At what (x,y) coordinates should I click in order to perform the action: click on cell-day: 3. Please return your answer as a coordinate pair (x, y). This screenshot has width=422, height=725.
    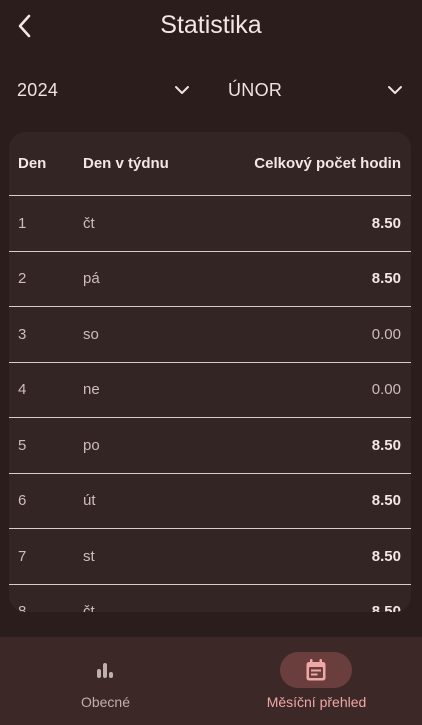
    Looking at the image, I should click on (22, 334).